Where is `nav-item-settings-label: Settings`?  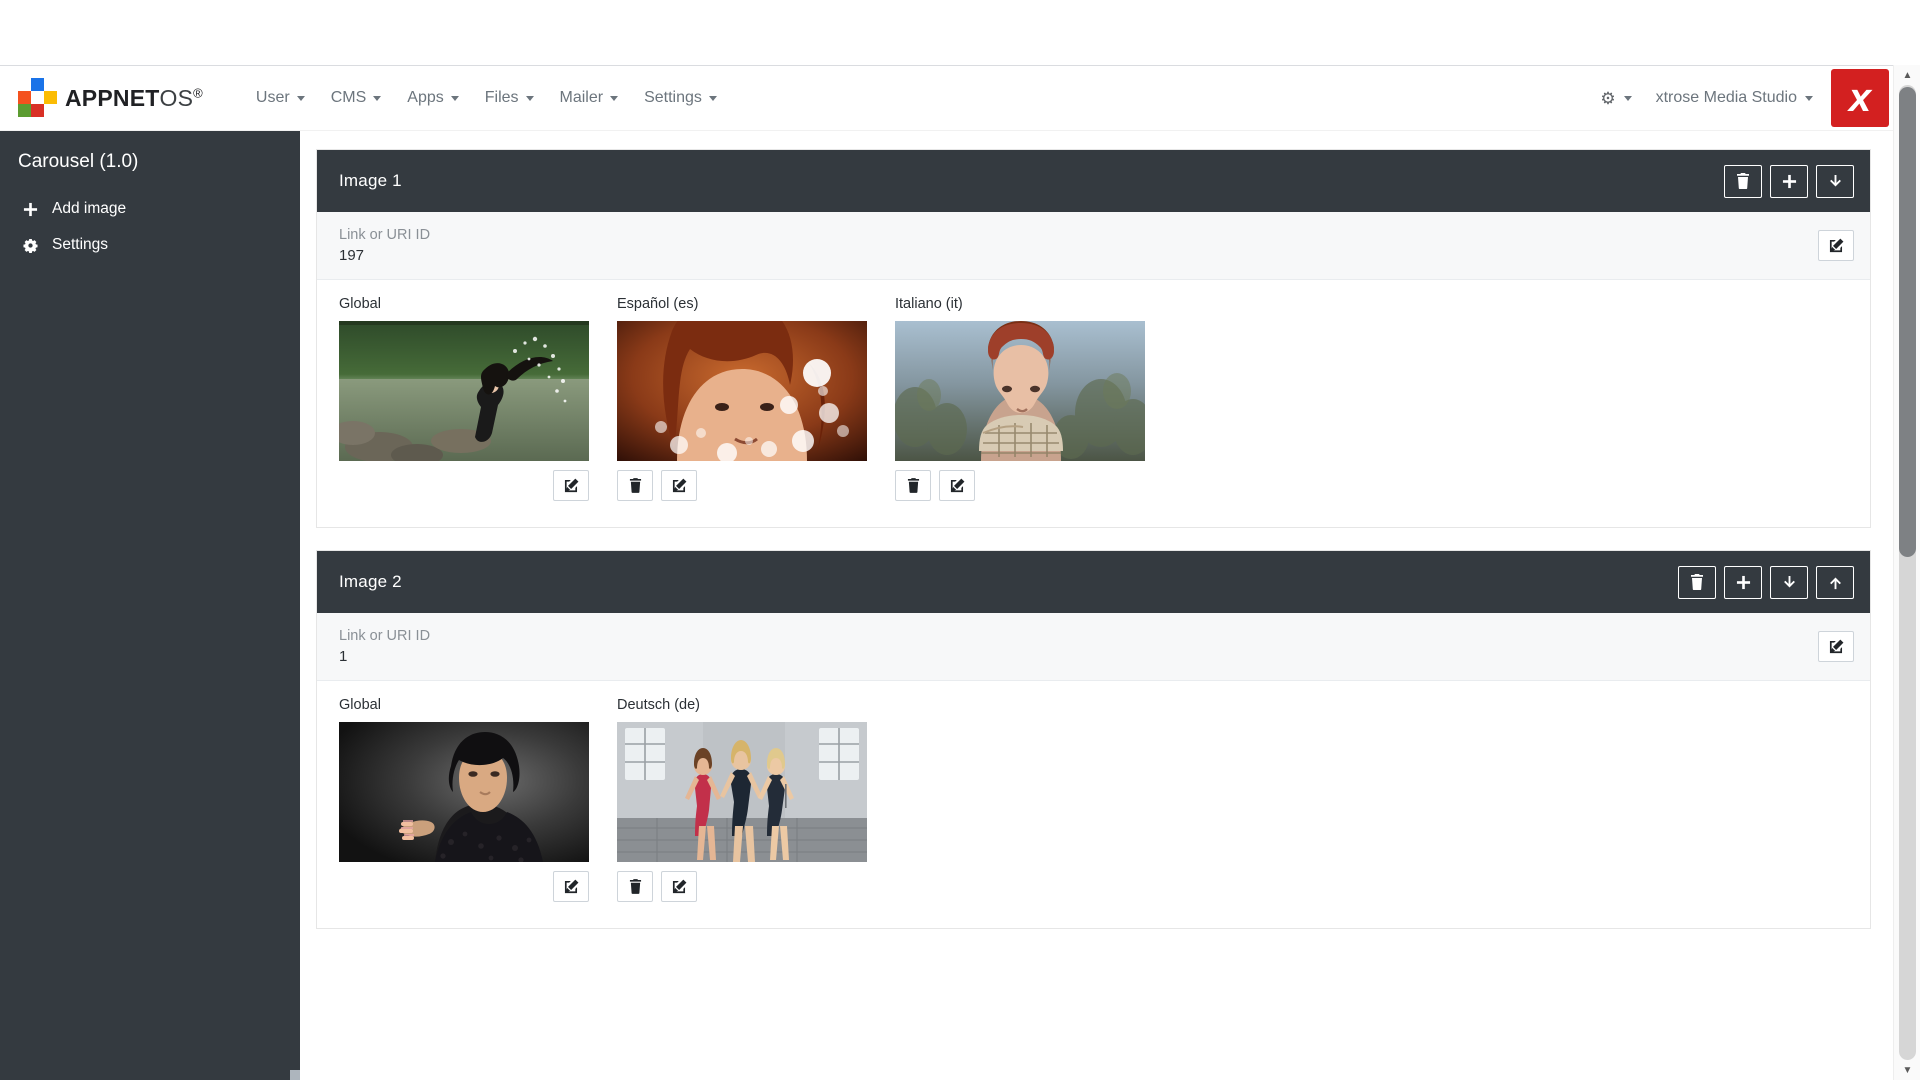
nav-item-settings-label: Settings is located at coordinates (673, 97).